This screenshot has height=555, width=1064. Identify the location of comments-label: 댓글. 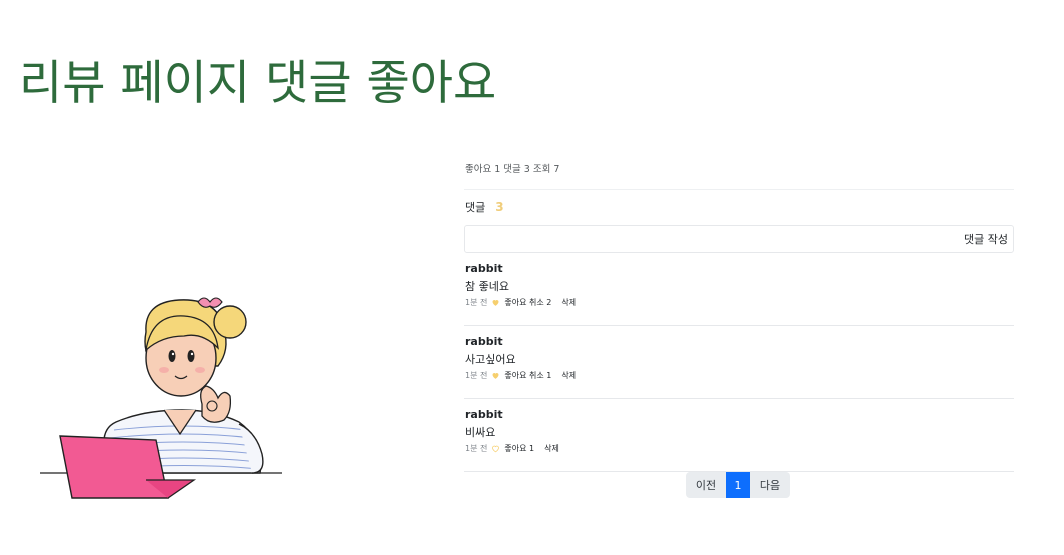
(475, 207).